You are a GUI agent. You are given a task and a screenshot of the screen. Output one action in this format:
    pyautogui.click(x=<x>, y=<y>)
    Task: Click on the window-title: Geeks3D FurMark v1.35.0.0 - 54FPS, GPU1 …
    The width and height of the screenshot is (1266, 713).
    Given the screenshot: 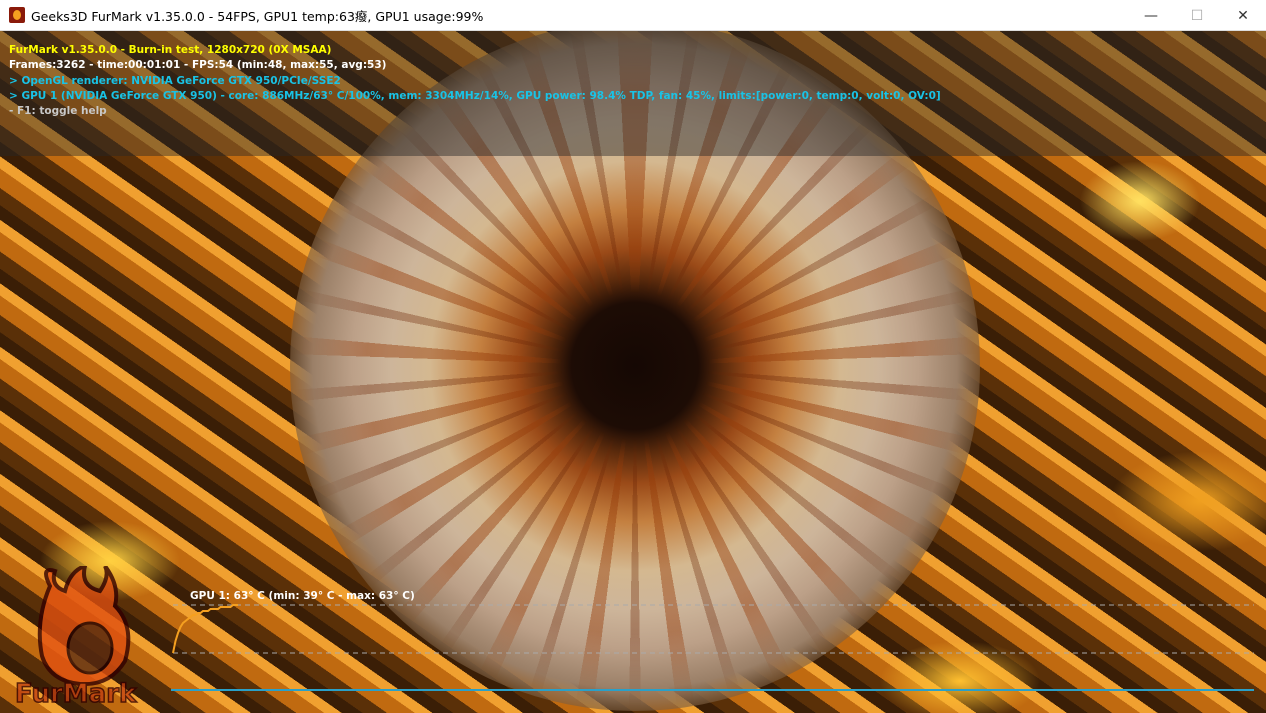 What is the action you would take?
    pyautogui.click(x=257, y=16)
    